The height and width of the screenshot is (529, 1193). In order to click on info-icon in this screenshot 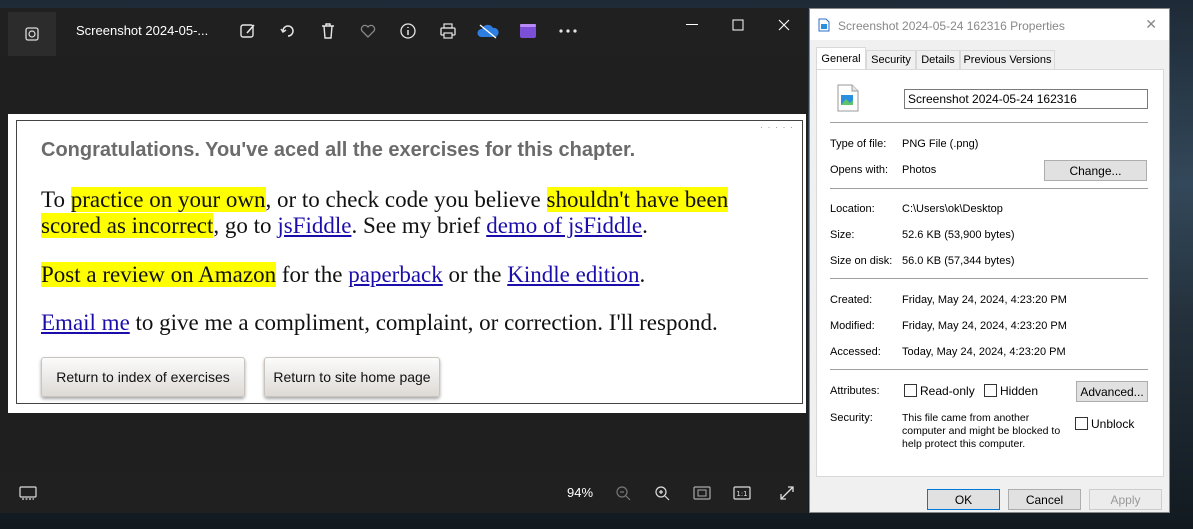, I will do `click(408, 31)`.